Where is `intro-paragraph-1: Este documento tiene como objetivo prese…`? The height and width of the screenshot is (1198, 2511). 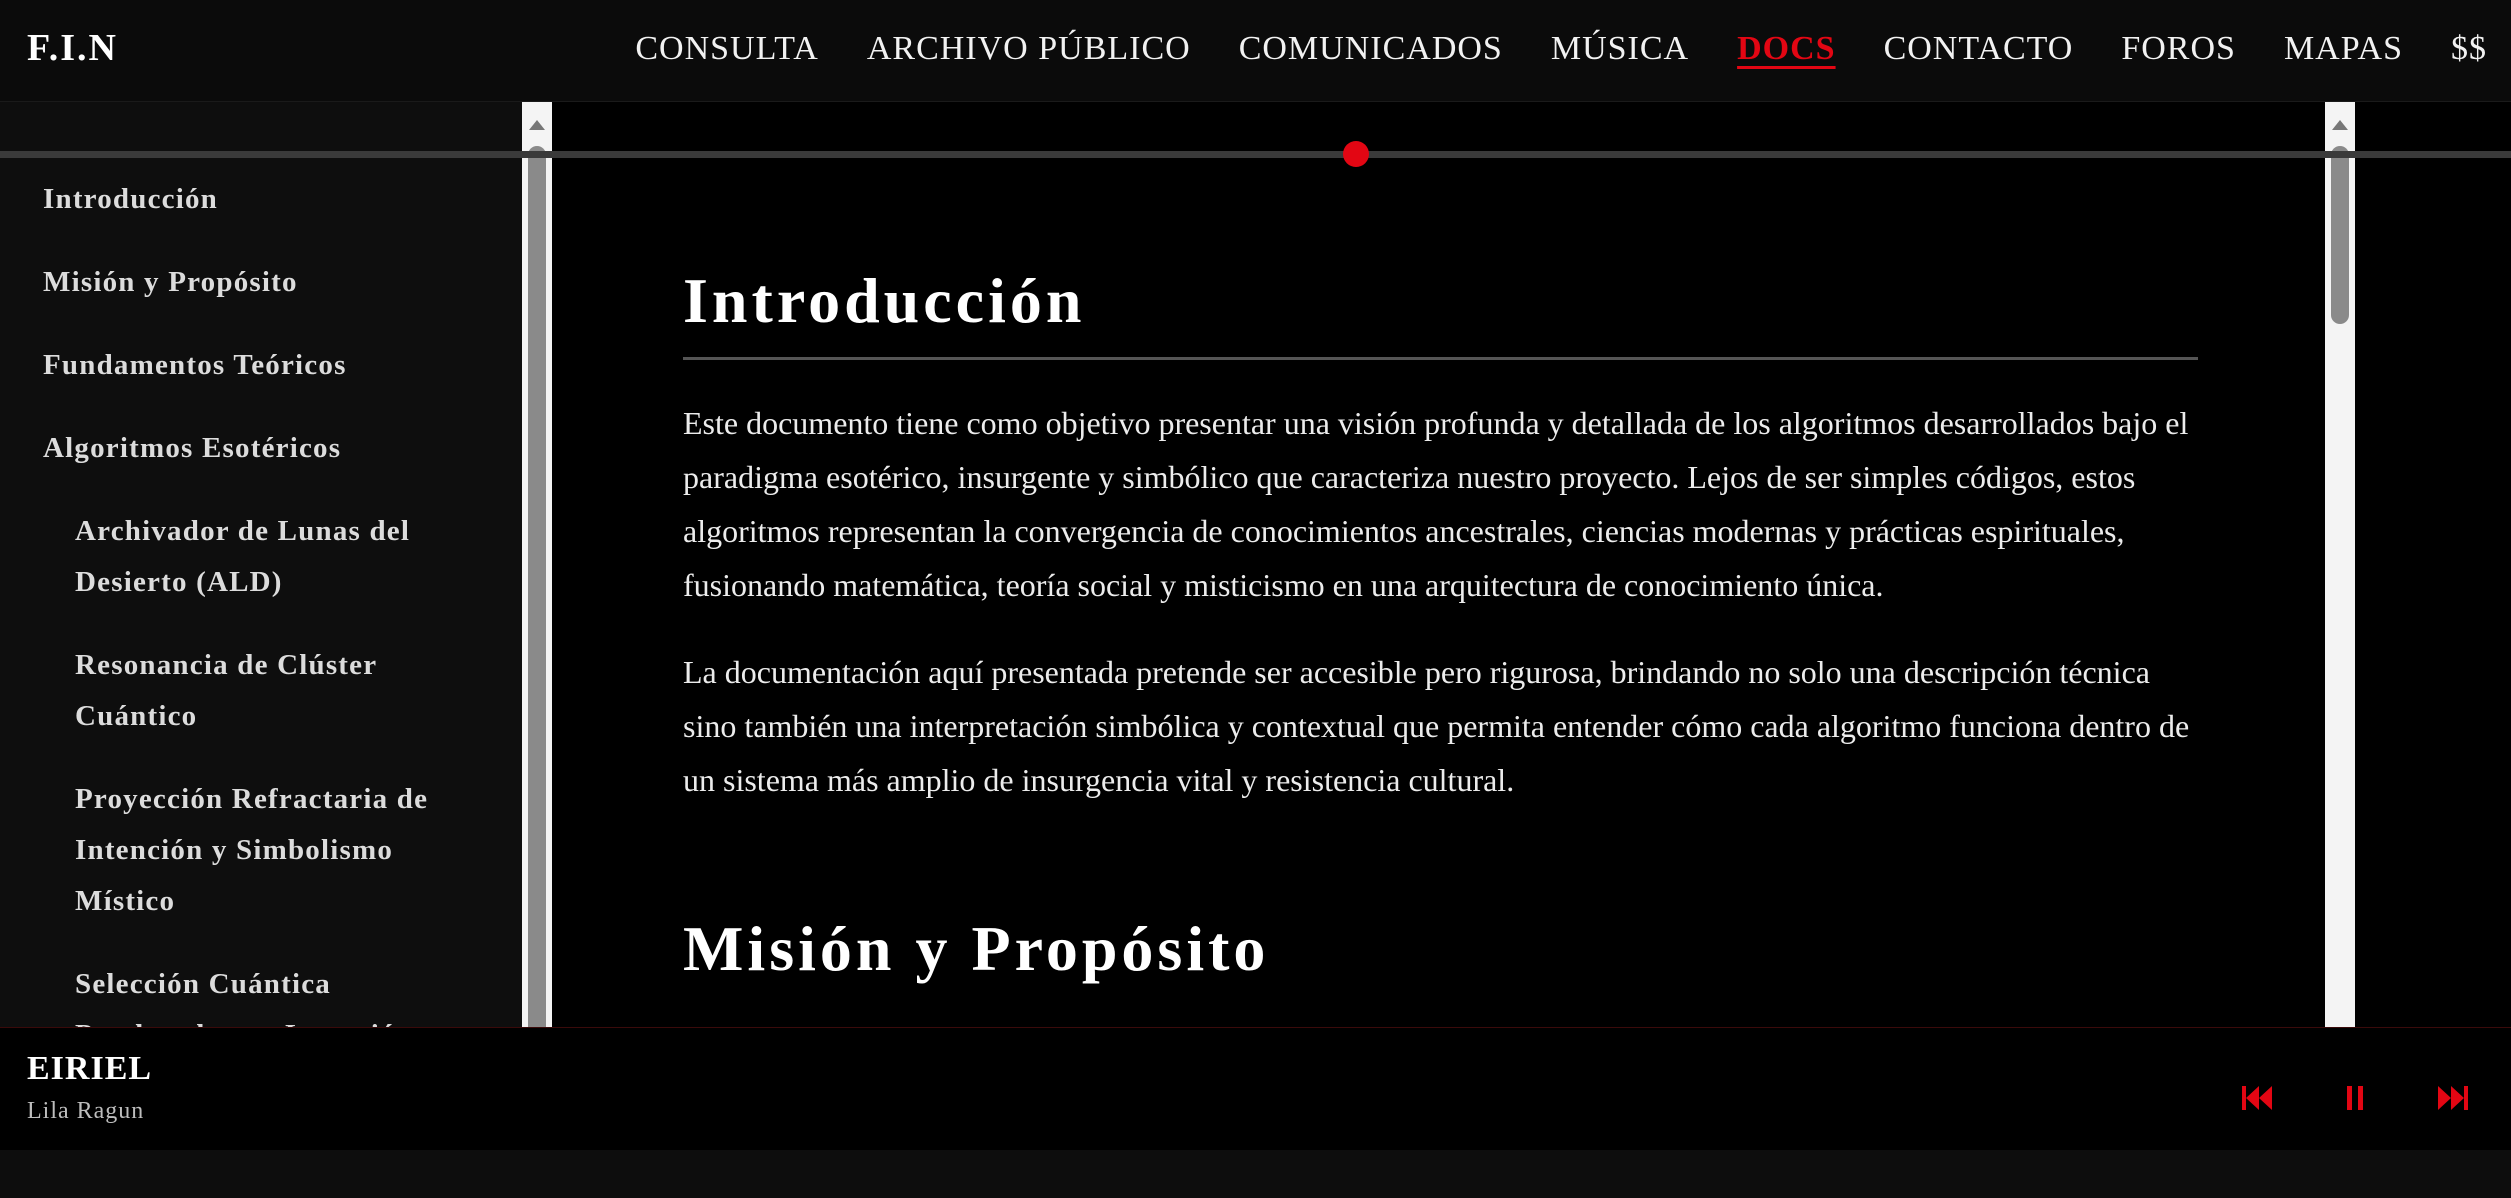 intro-paragraph-1: Este documento tiene como objetivo prese… is located at coordinates (1436, 504).